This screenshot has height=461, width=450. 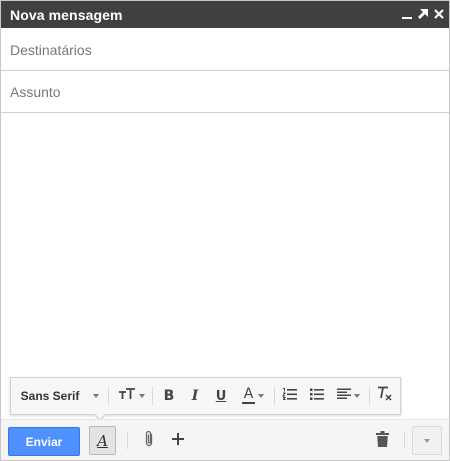 What do you see at coordinates (248, 403) in the screenshot?
I see `text-color-swatch` at bounding box center [248, 403].